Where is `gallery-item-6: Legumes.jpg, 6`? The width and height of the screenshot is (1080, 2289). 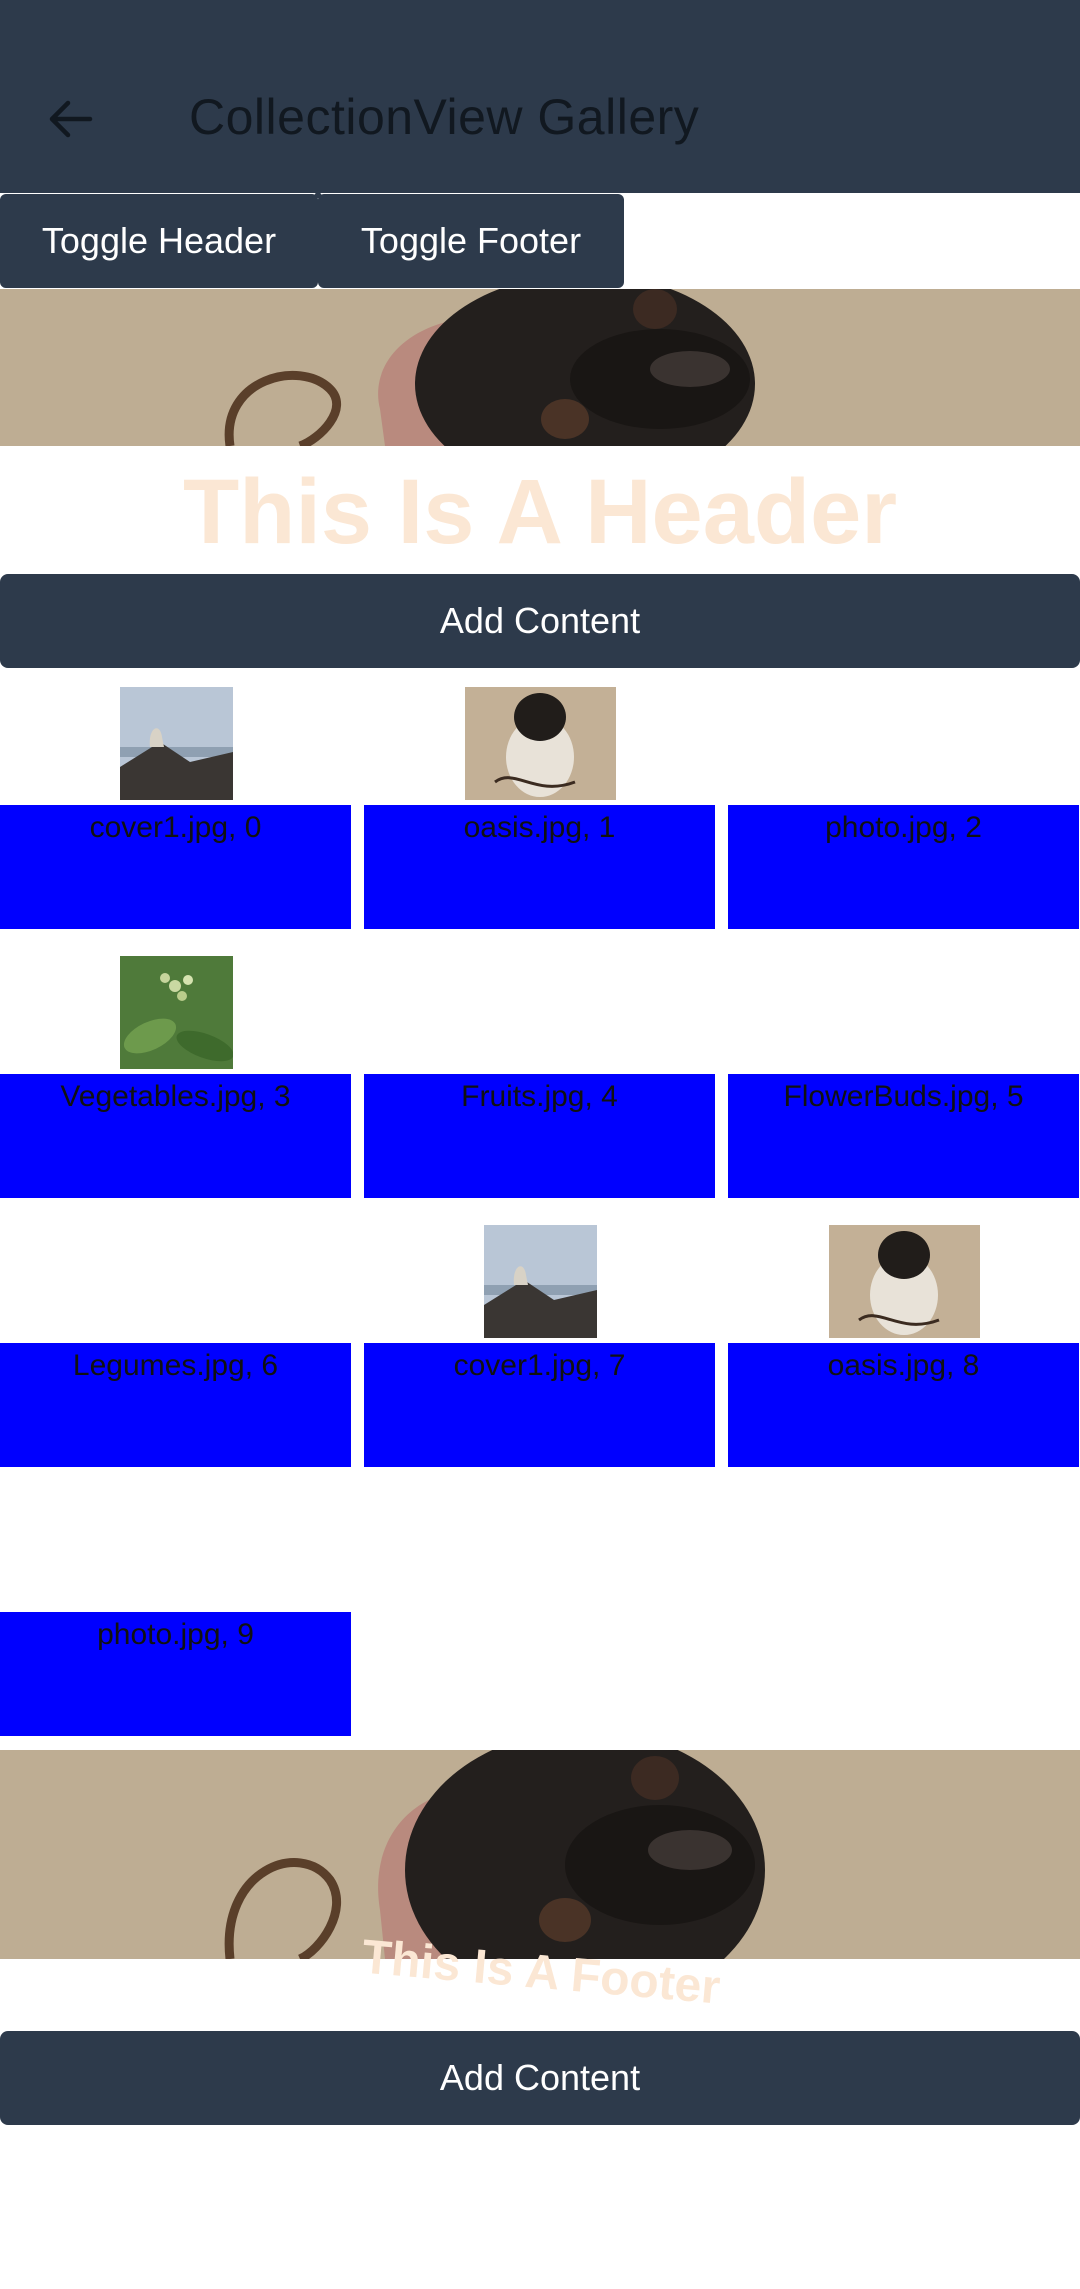 gallery-item-6: Legumes.jpg, 6 is located at coordinates (175, 1347).